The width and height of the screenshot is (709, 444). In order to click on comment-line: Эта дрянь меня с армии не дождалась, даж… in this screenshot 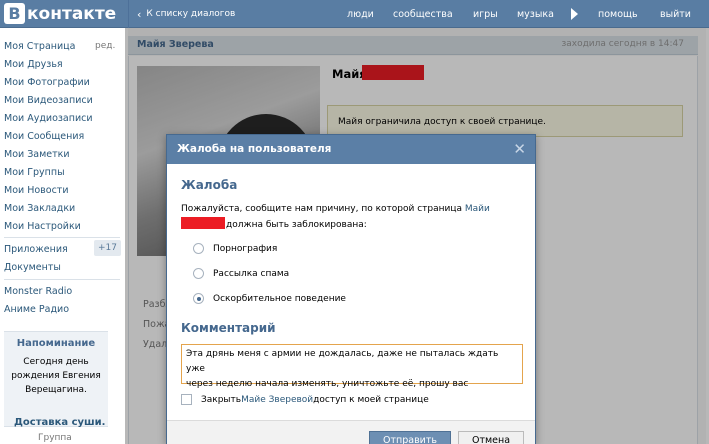, I will do `click(342, 361)`.